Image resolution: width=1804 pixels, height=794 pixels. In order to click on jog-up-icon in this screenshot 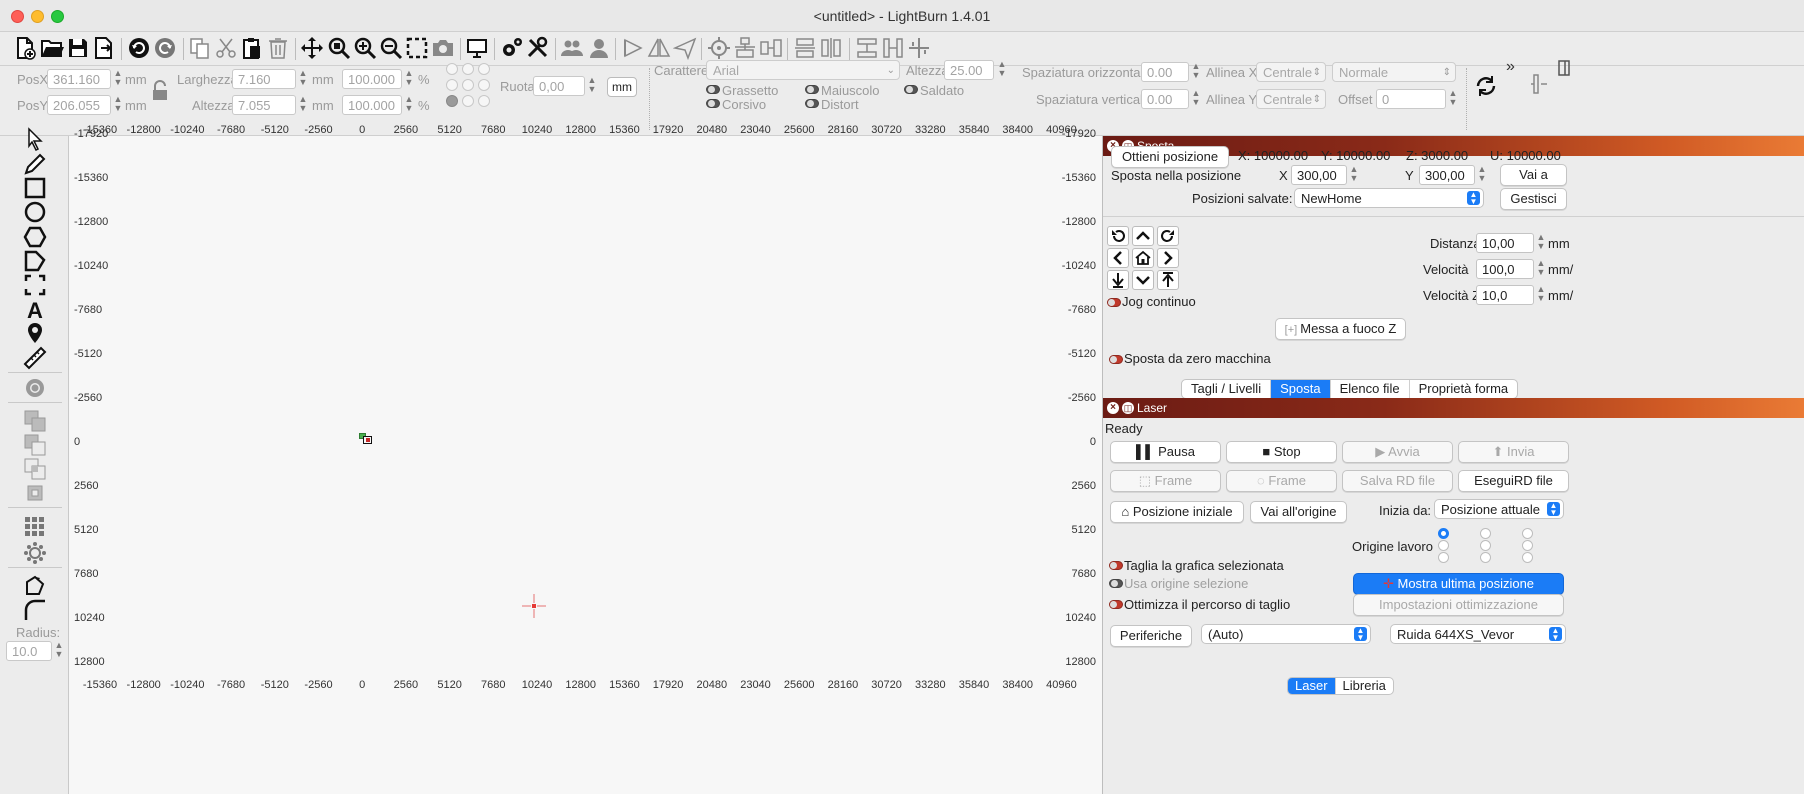, I will do `click(1143, 236)`.